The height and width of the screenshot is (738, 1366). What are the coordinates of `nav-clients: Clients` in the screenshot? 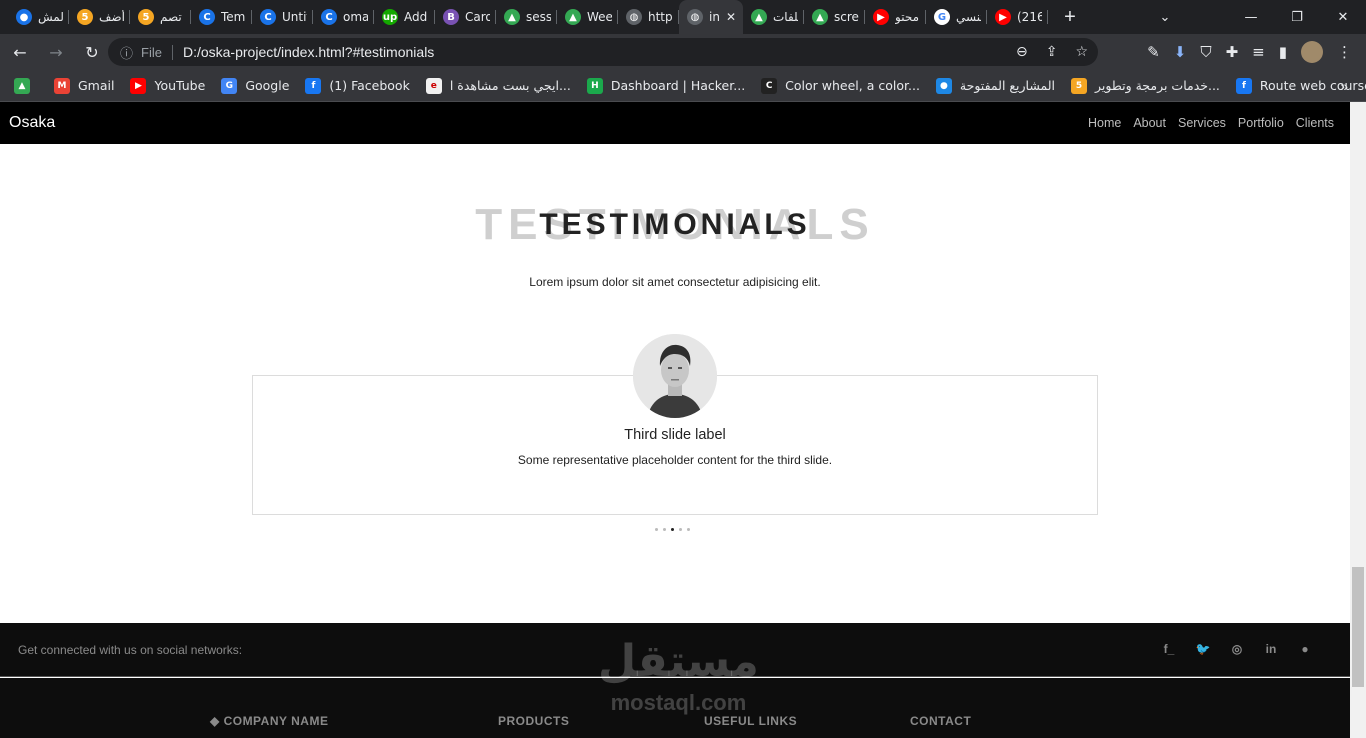 It's located at (1315, 123).